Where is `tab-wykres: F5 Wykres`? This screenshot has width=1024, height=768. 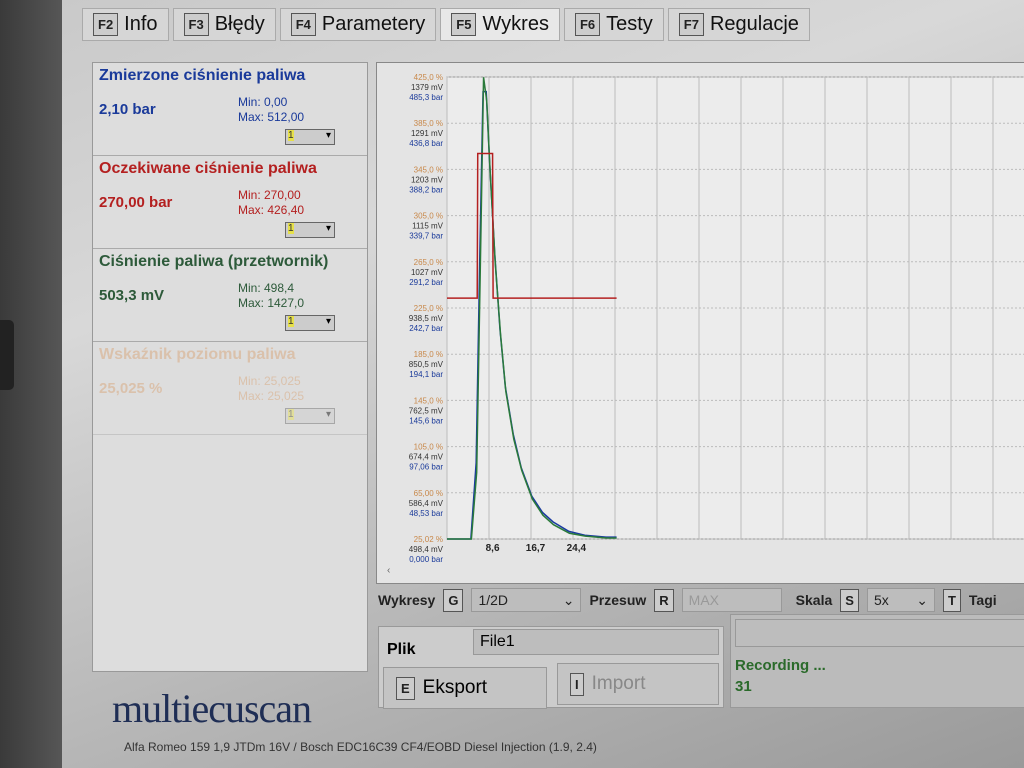 tab-wykres: F5 Wykres is located at coordinates (500, 24).